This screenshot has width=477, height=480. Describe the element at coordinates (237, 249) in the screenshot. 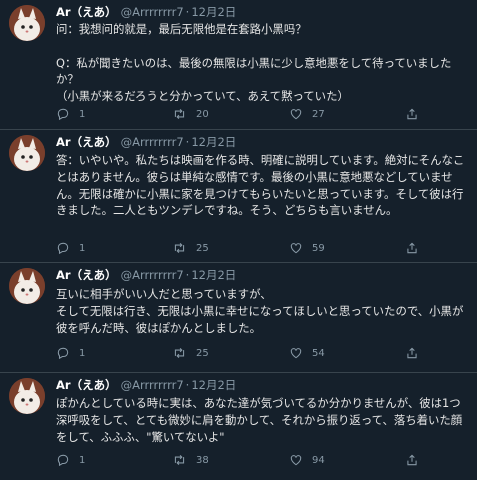

I see `tweet-actions: 1 25 59` at that location.